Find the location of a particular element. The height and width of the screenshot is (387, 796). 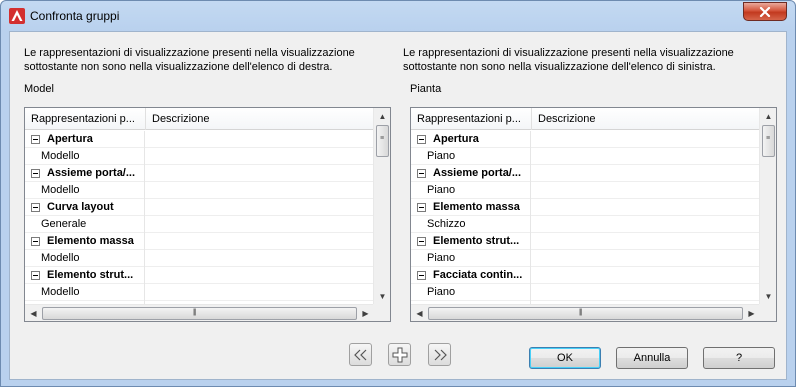

help-button: ? is located at coordinates (739, 358).